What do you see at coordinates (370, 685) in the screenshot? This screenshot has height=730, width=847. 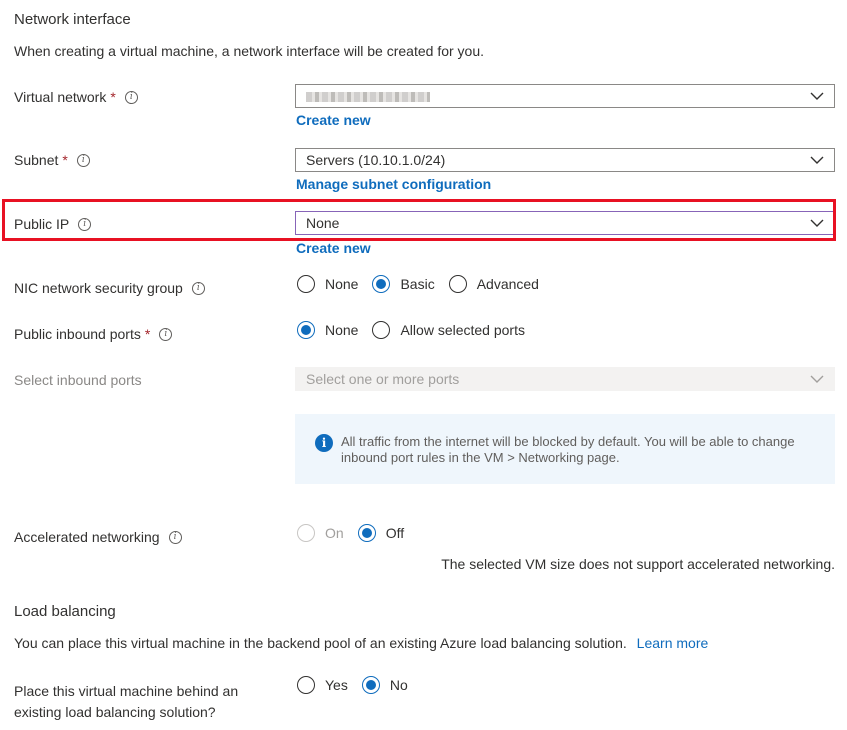 I see `load-balancing-no-radio` at bounding box center [370, 685].